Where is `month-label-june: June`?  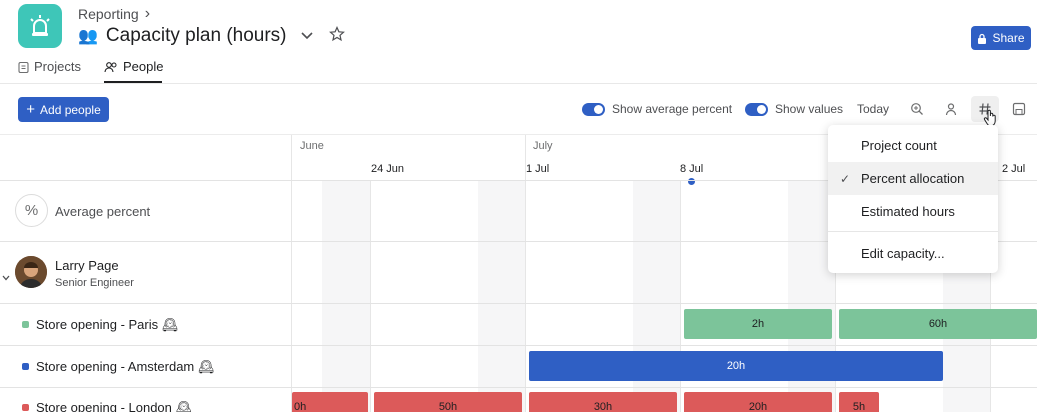
month-label-june: June is located at coordinates (312, 146).